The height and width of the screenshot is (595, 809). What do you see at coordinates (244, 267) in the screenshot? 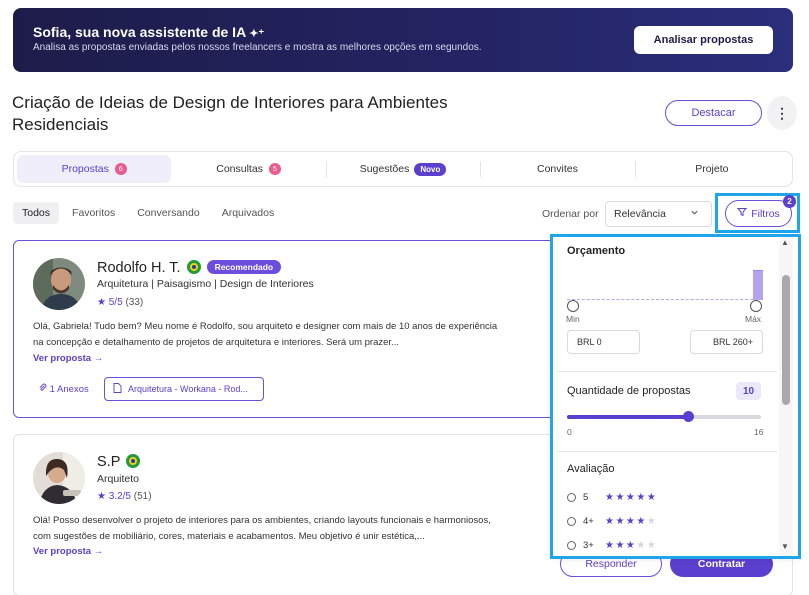
I see `recommended-badge: Recomendado` at bounding box center [244, 267].